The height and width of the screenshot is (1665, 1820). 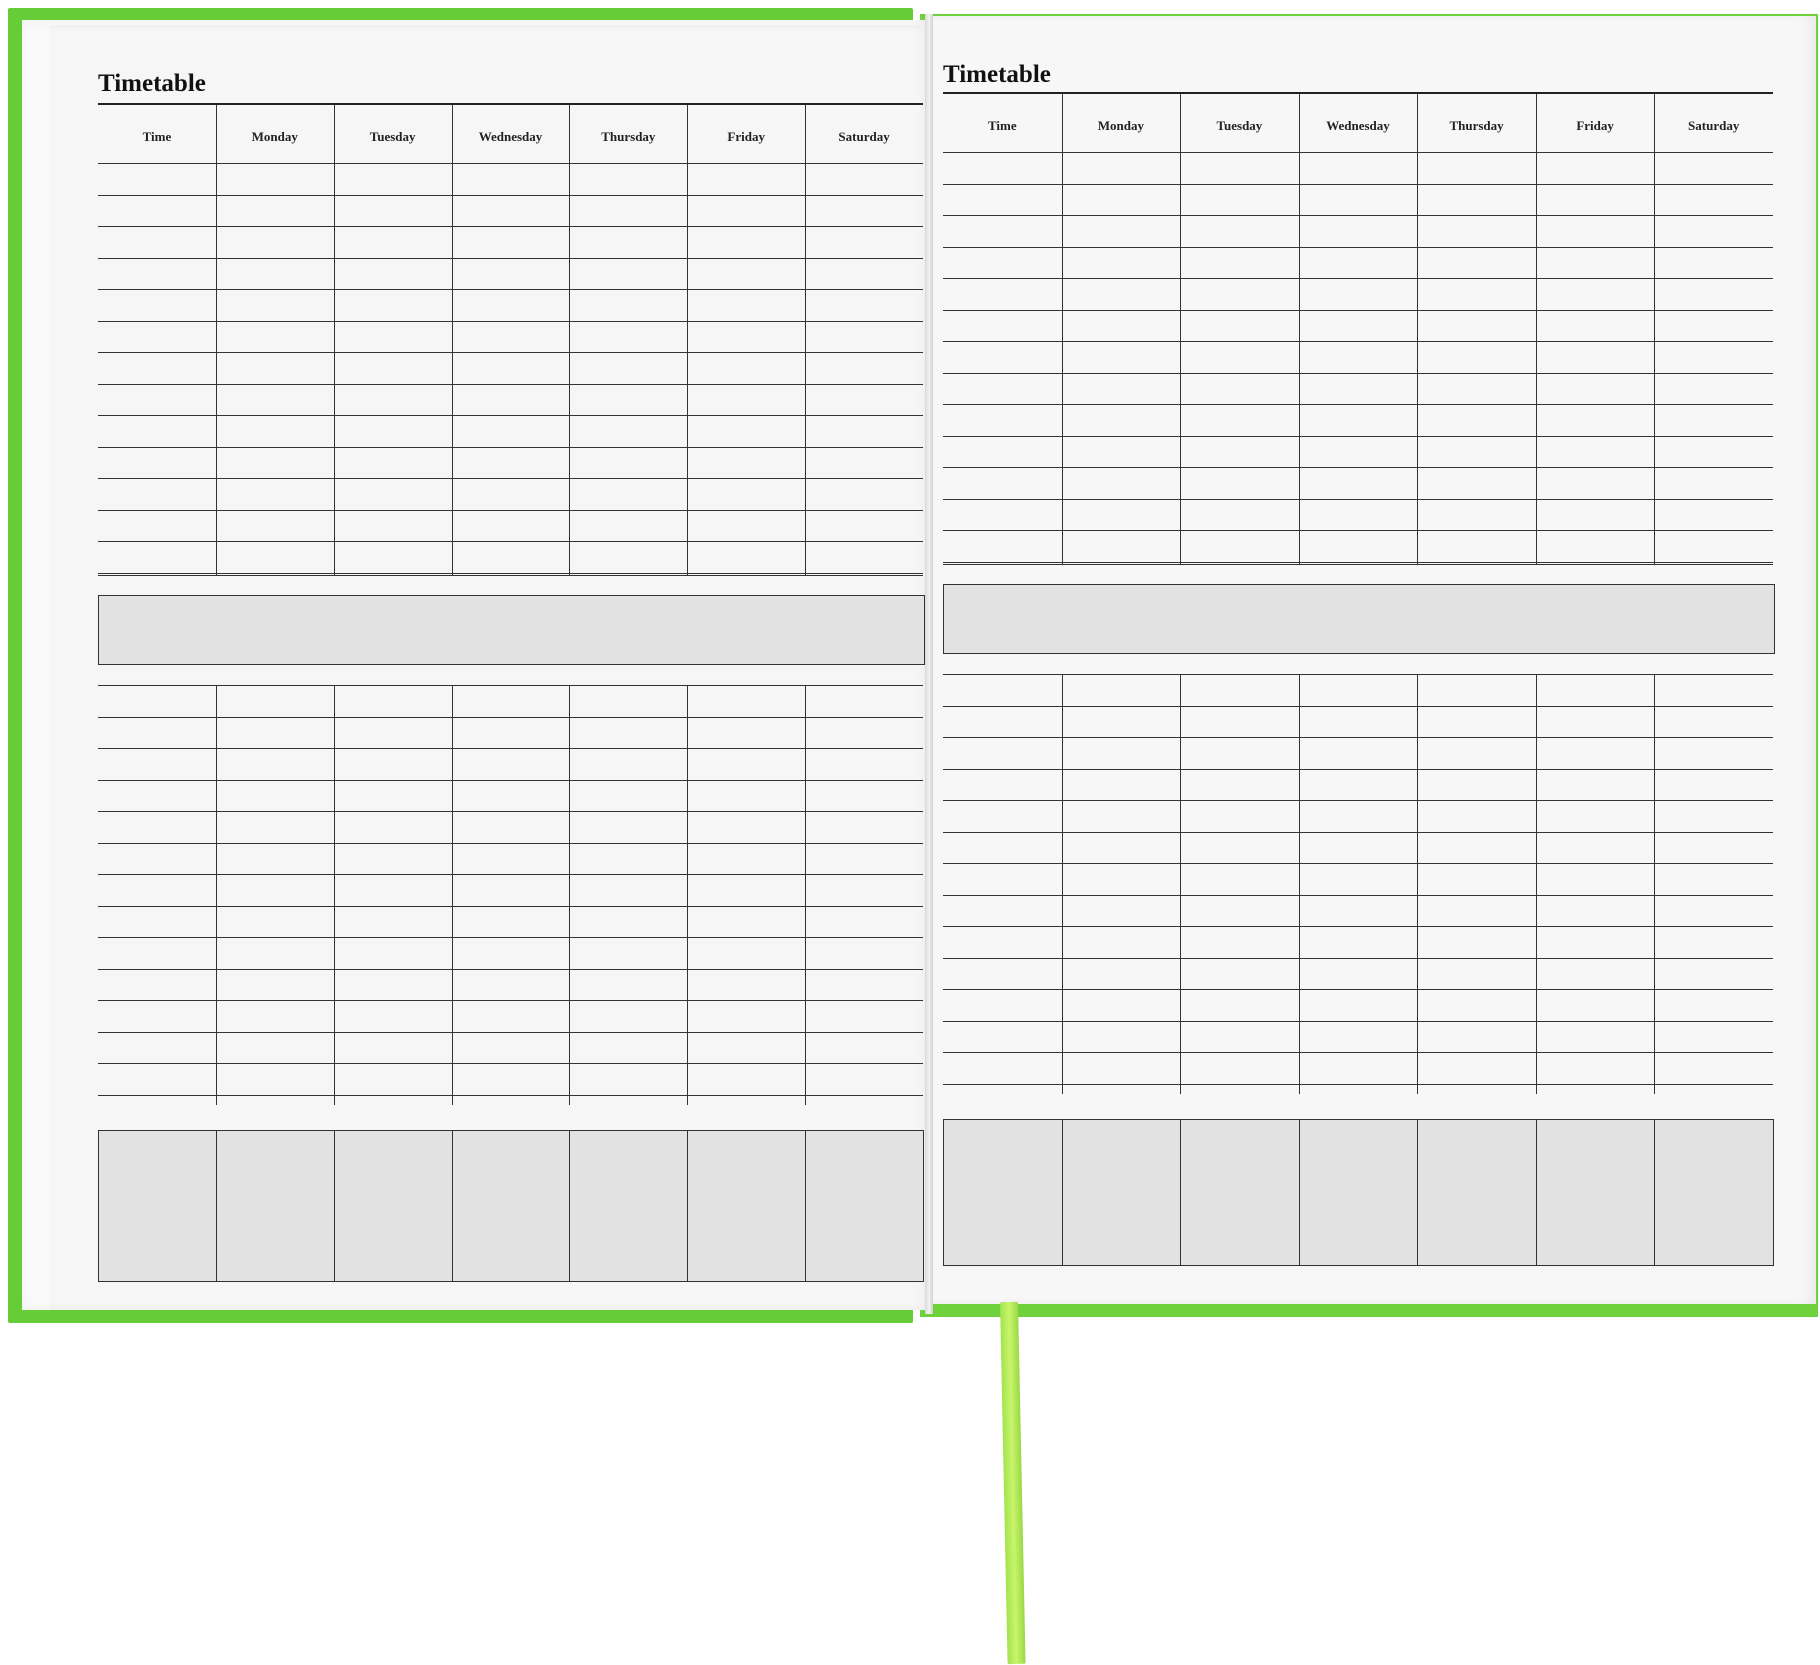 I want to click on header-thursday: Thursday, so click(x=1476, y=125).